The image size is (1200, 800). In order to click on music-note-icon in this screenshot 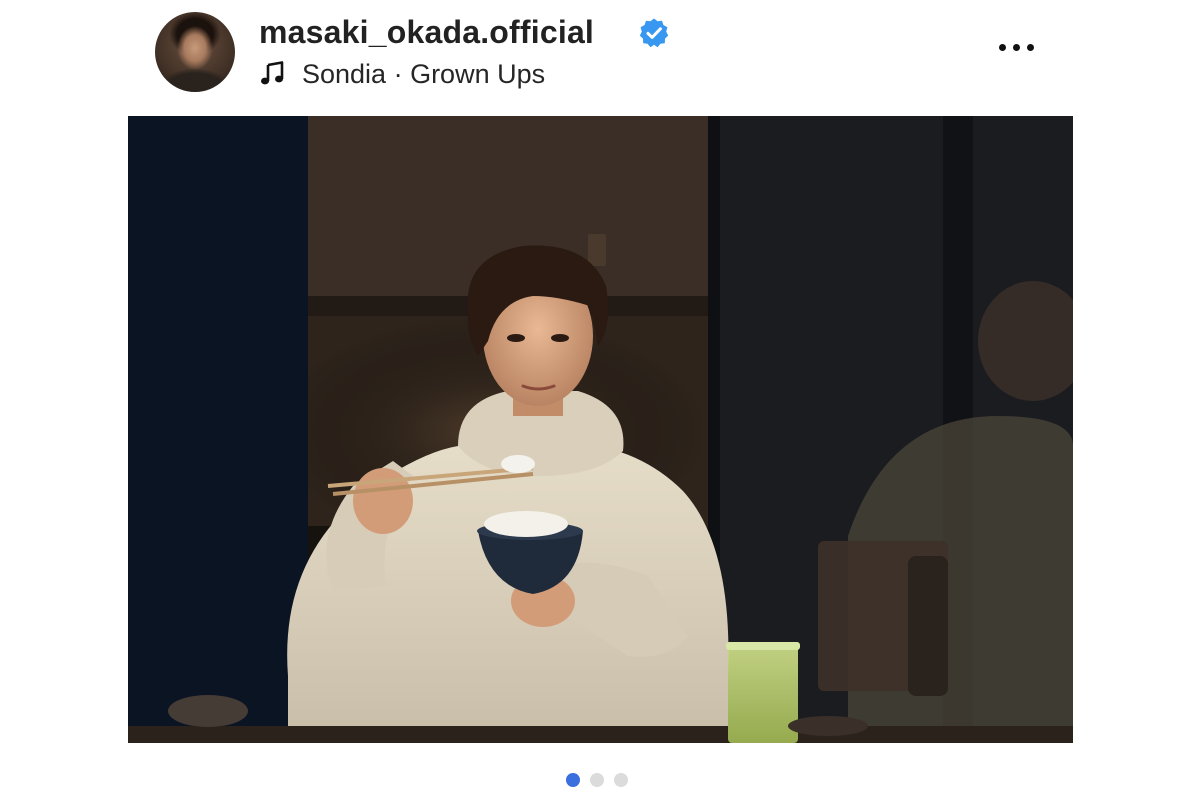, I will do `click(272, 73)`.